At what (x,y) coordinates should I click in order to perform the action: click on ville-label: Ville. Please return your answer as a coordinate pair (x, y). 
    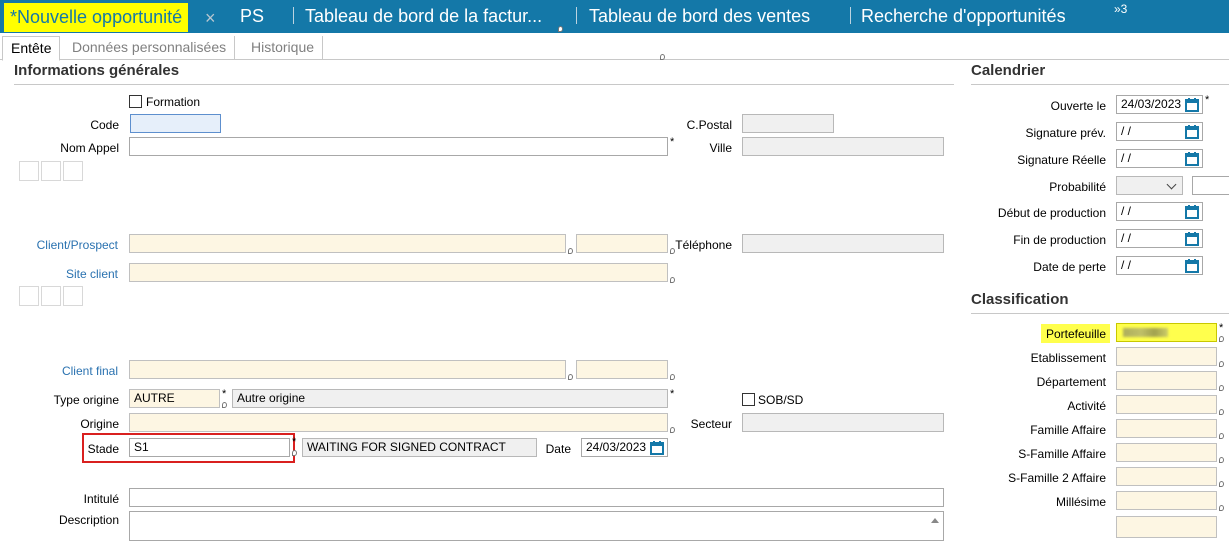
    Looking at the image, I should click on (720, 148).